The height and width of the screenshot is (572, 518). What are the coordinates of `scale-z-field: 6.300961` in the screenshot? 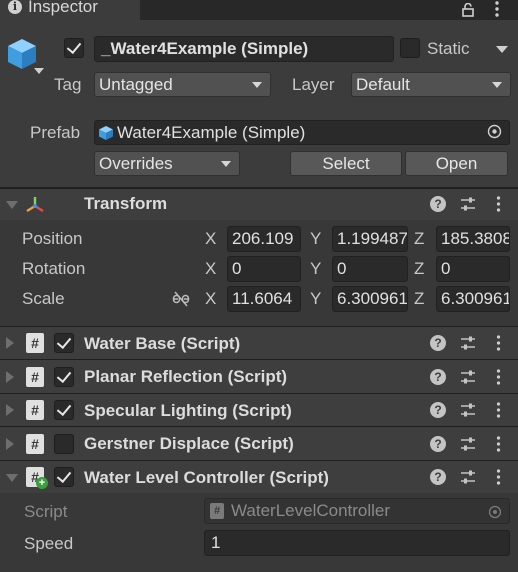 It's located at (473, 299).